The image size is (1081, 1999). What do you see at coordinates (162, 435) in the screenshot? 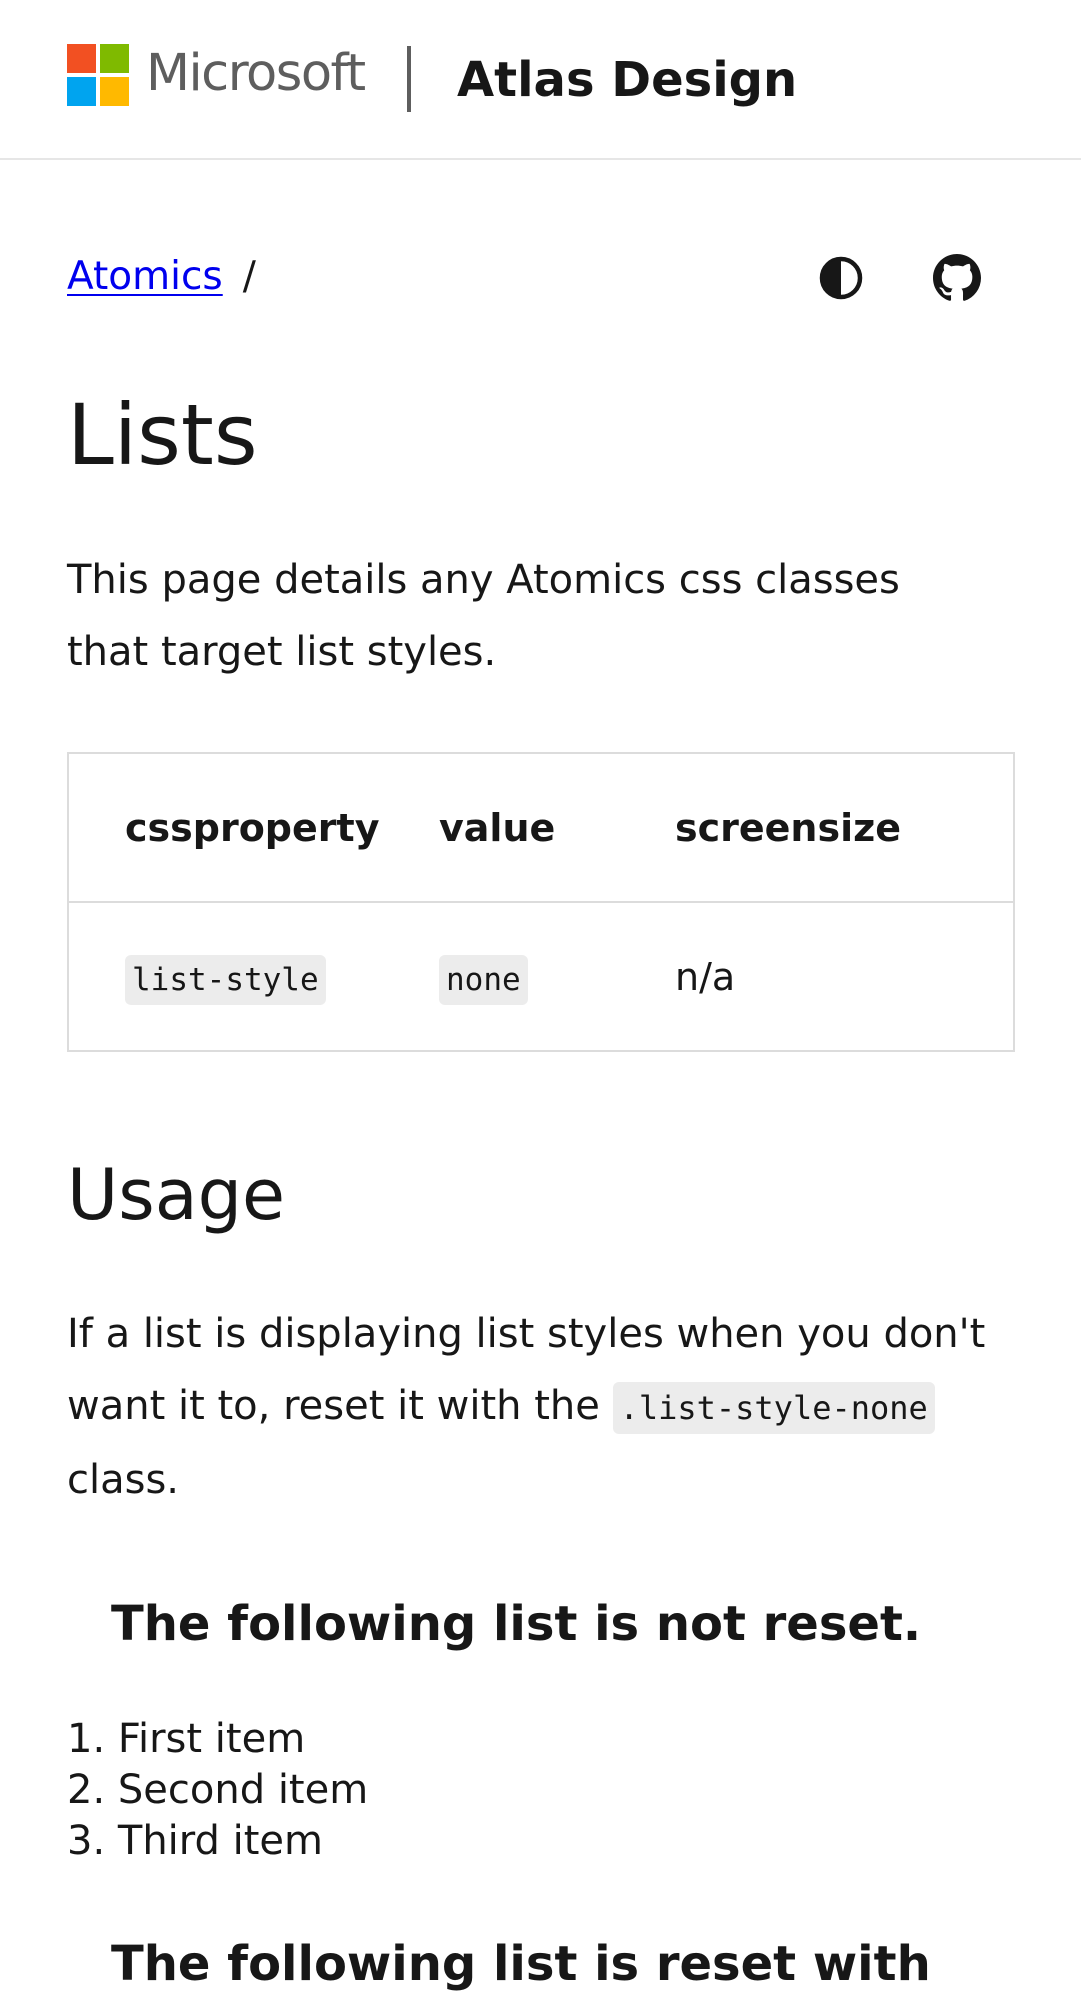
I see `page-title: Lists` at bounding box center [162, 435].